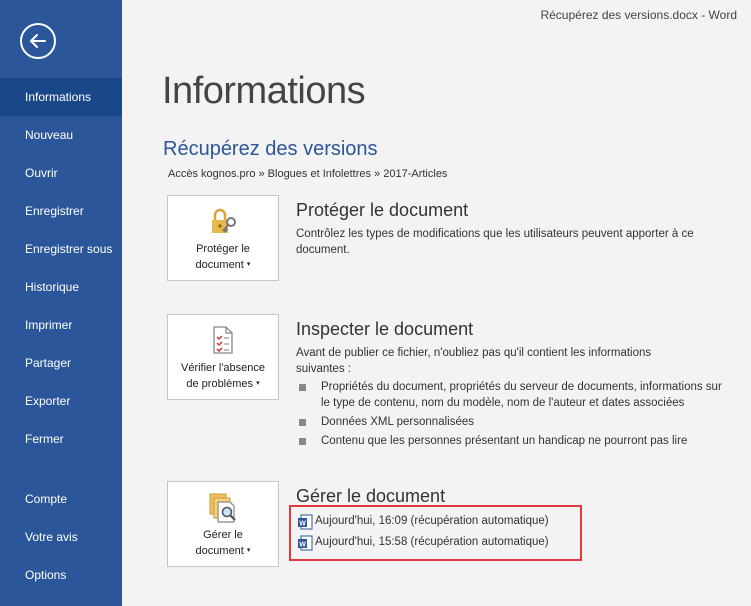 The width and height of the screenshot is (751, 606). Describe the element at coordinates (638, 15) in the screenshot. I see `window-title: Récupérez des versions.docx - Word` at that location.